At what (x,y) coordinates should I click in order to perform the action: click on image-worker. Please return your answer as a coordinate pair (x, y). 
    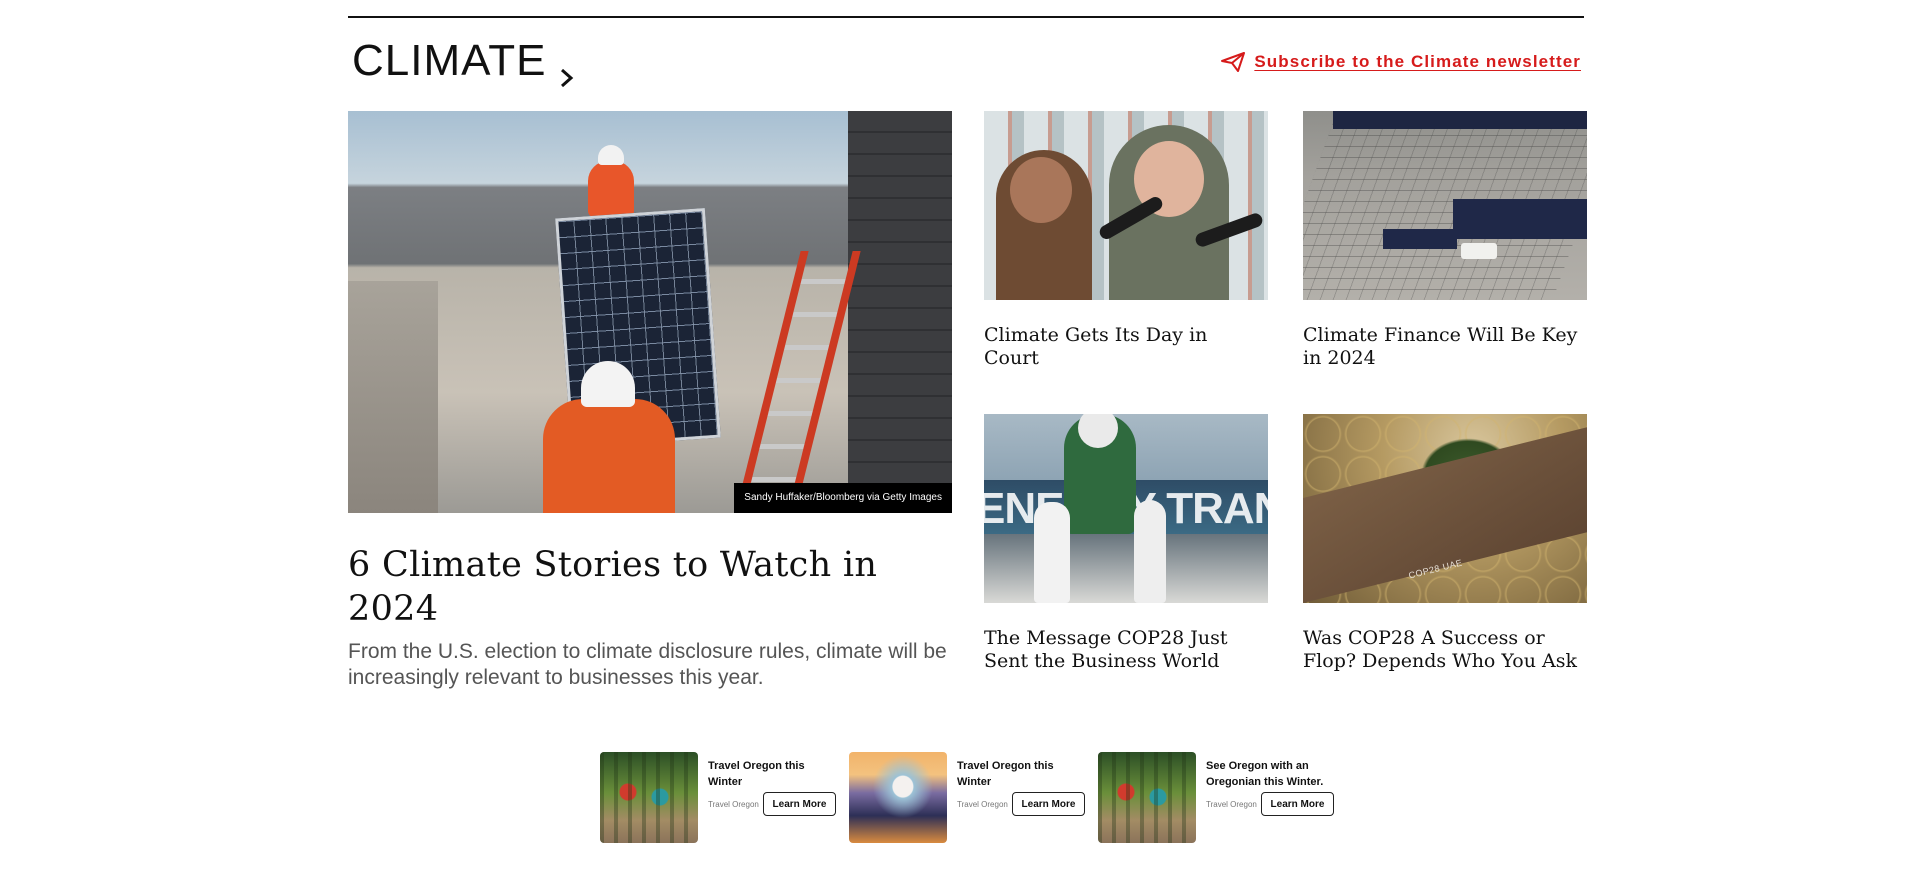
    Looking at the image, I should click on (1100, 474).